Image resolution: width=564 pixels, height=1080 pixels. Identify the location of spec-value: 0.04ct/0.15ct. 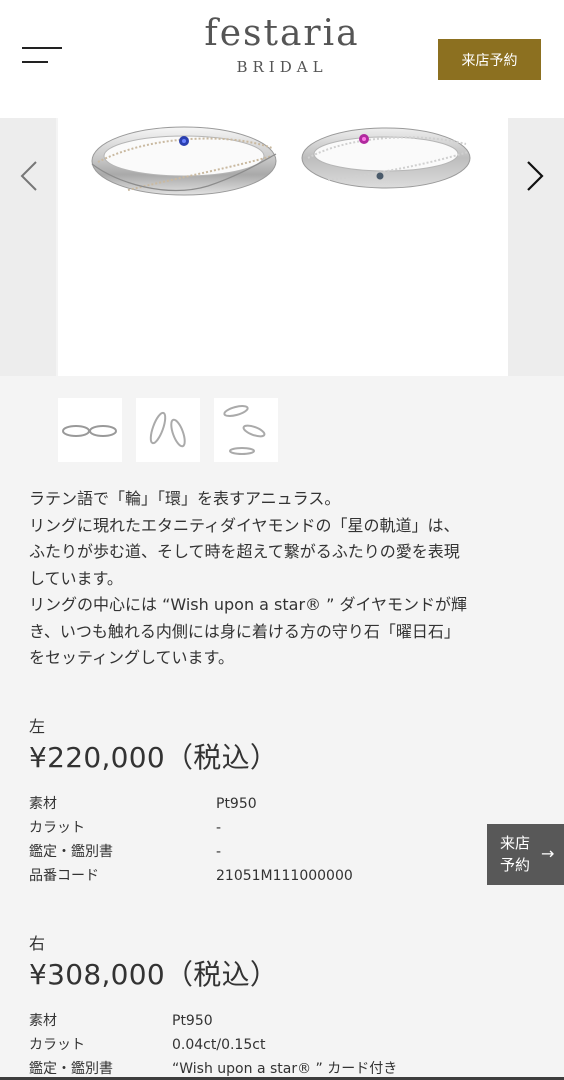
(219, 1045).